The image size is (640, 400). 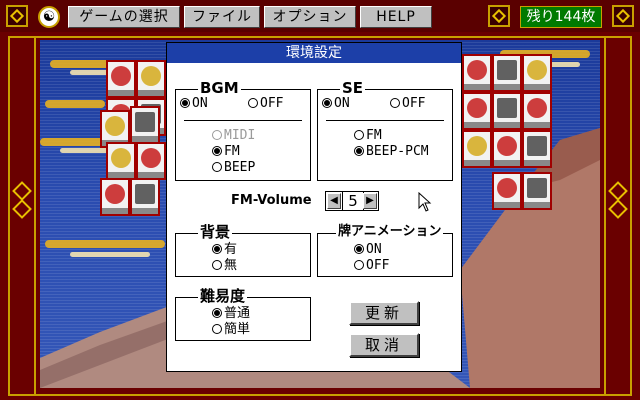 I want to click on volume-decrease-button: ◀, so click(x=334, y=201).